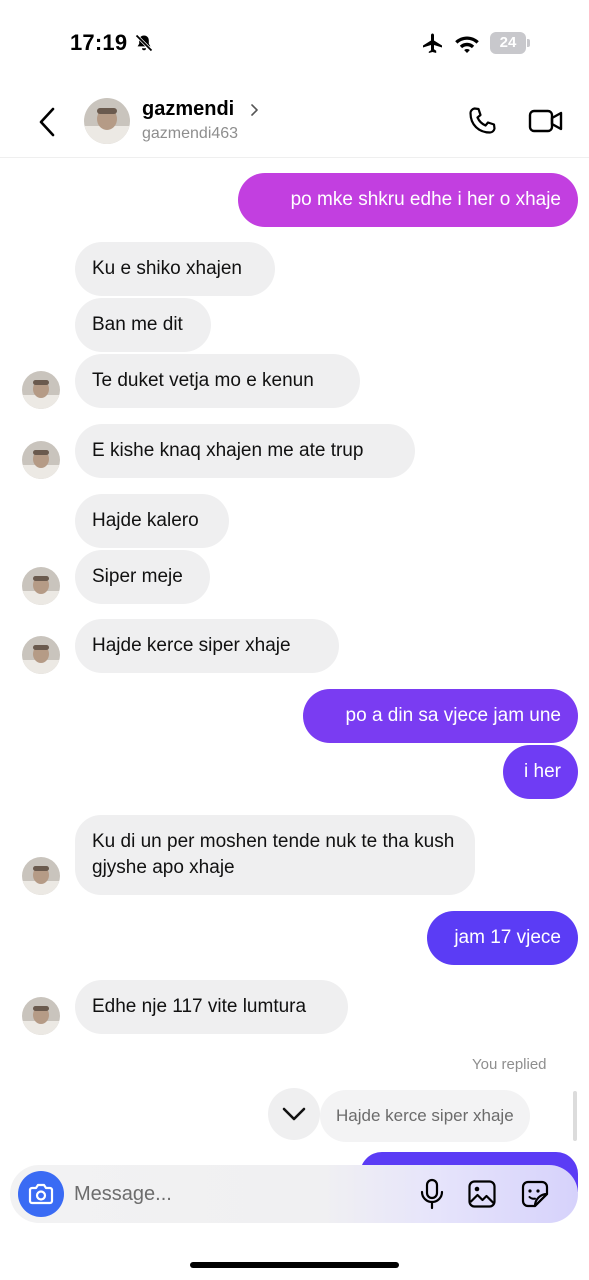 The width and height of the screenshot is (589, 1280). Describe the element at coordinates (425, 1116) in the screenshot. I see `quoted-message: Hajde kerce siper xhaje` at that location.